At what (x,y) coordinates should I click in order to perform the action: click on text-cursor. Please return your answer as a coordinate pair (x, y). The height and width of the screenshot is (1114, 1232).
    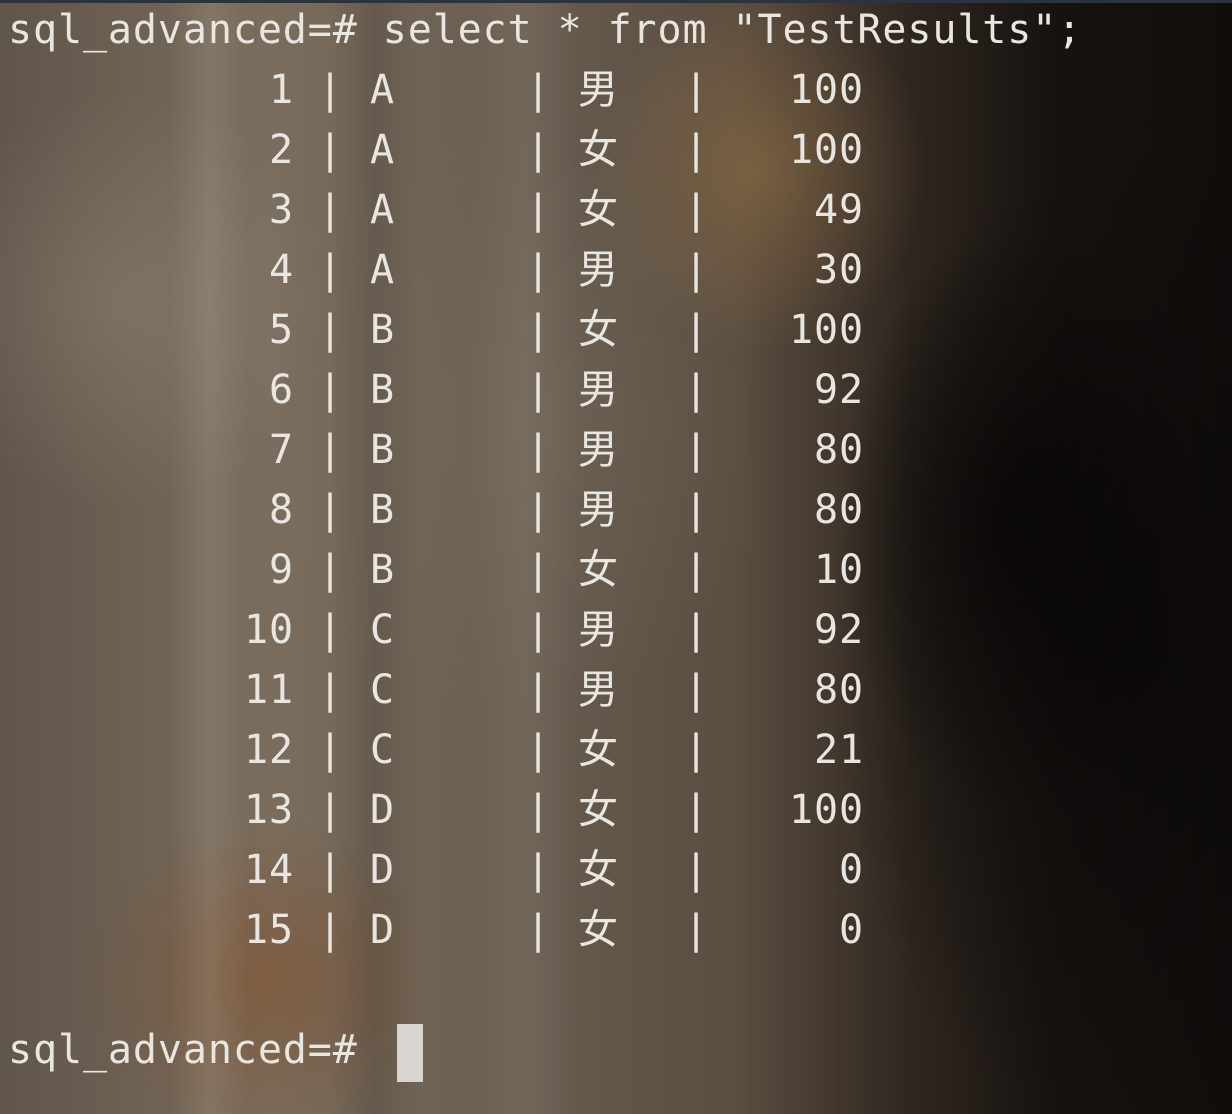
    Looking at the image, I should click on (410, 1053).